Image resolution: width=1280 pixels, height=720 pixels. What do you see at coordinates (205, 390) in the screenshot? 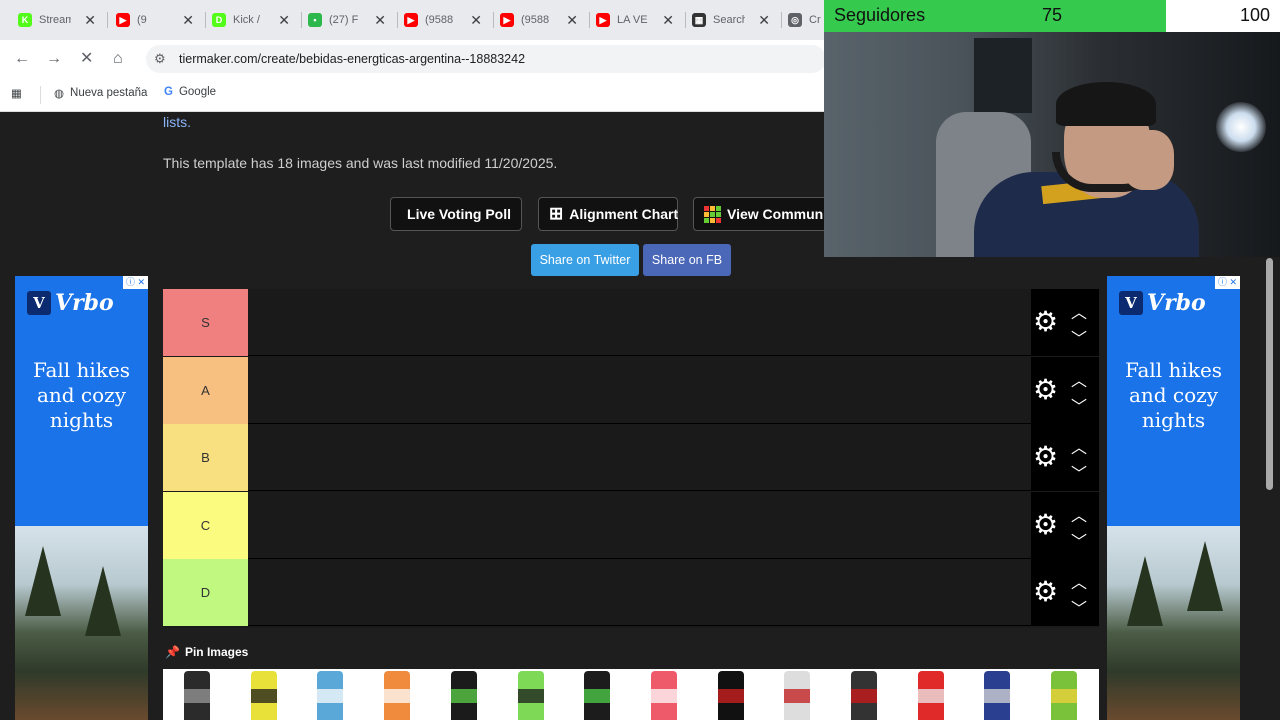
I see `tier-label: A` at bounding box center [205, 390].